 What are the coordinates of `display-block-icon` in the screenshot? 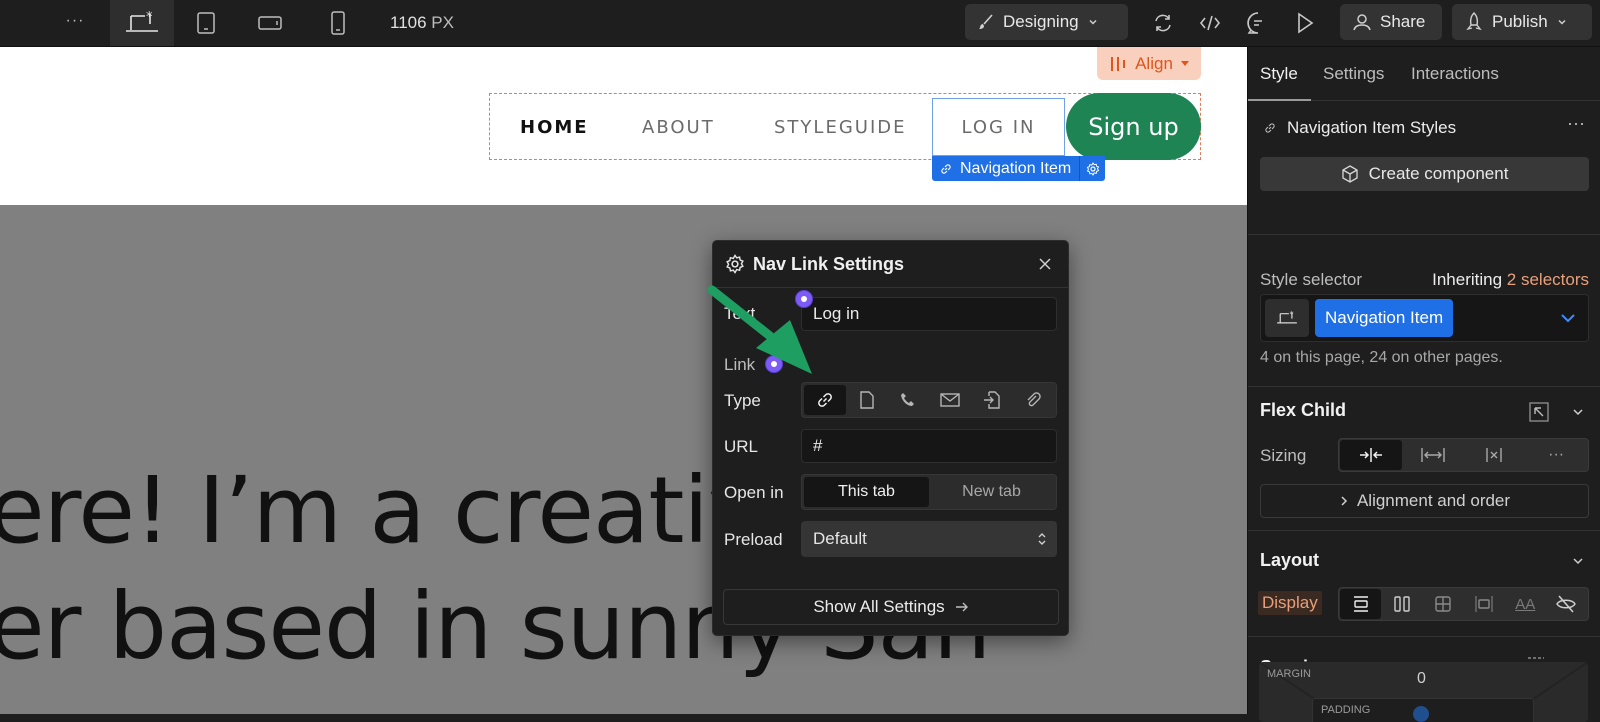 It's located at (1360, 604).